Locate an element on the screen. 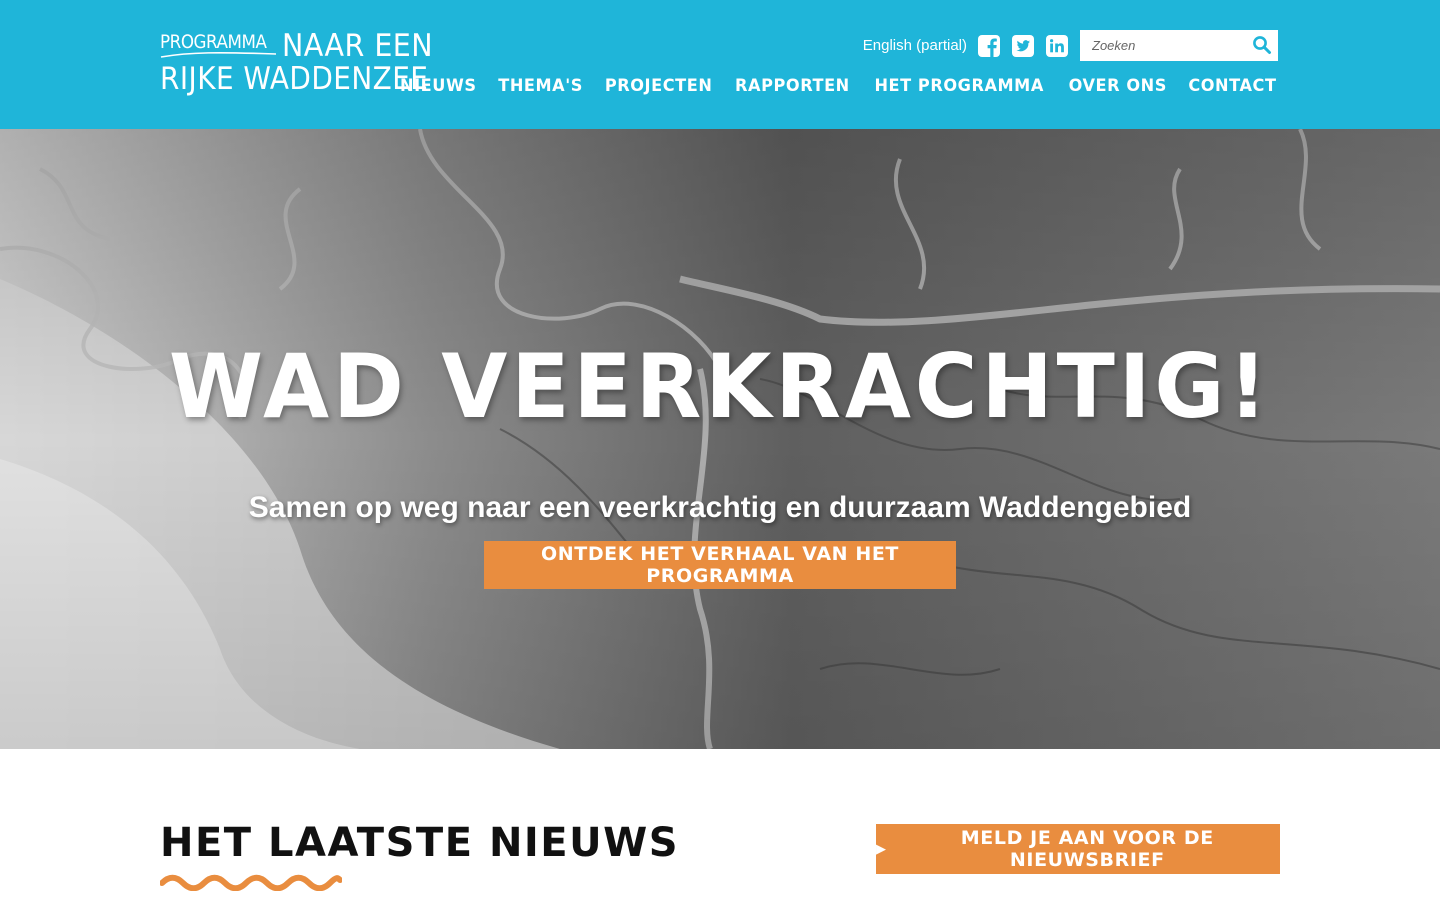  nav-item-het-programma: Het programma is located at coordinates (959, 86).